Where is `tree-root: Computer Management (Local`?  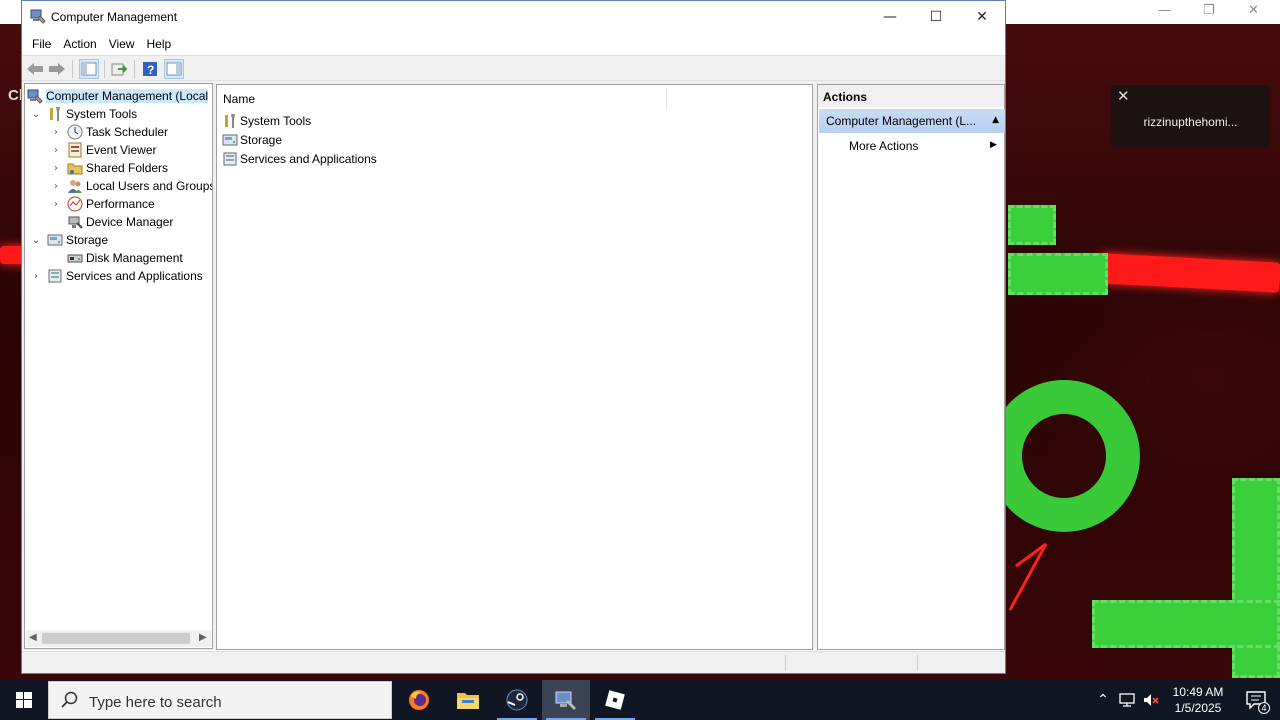 tree-root: Computer Management (Local is located at coordinates (118, 96).